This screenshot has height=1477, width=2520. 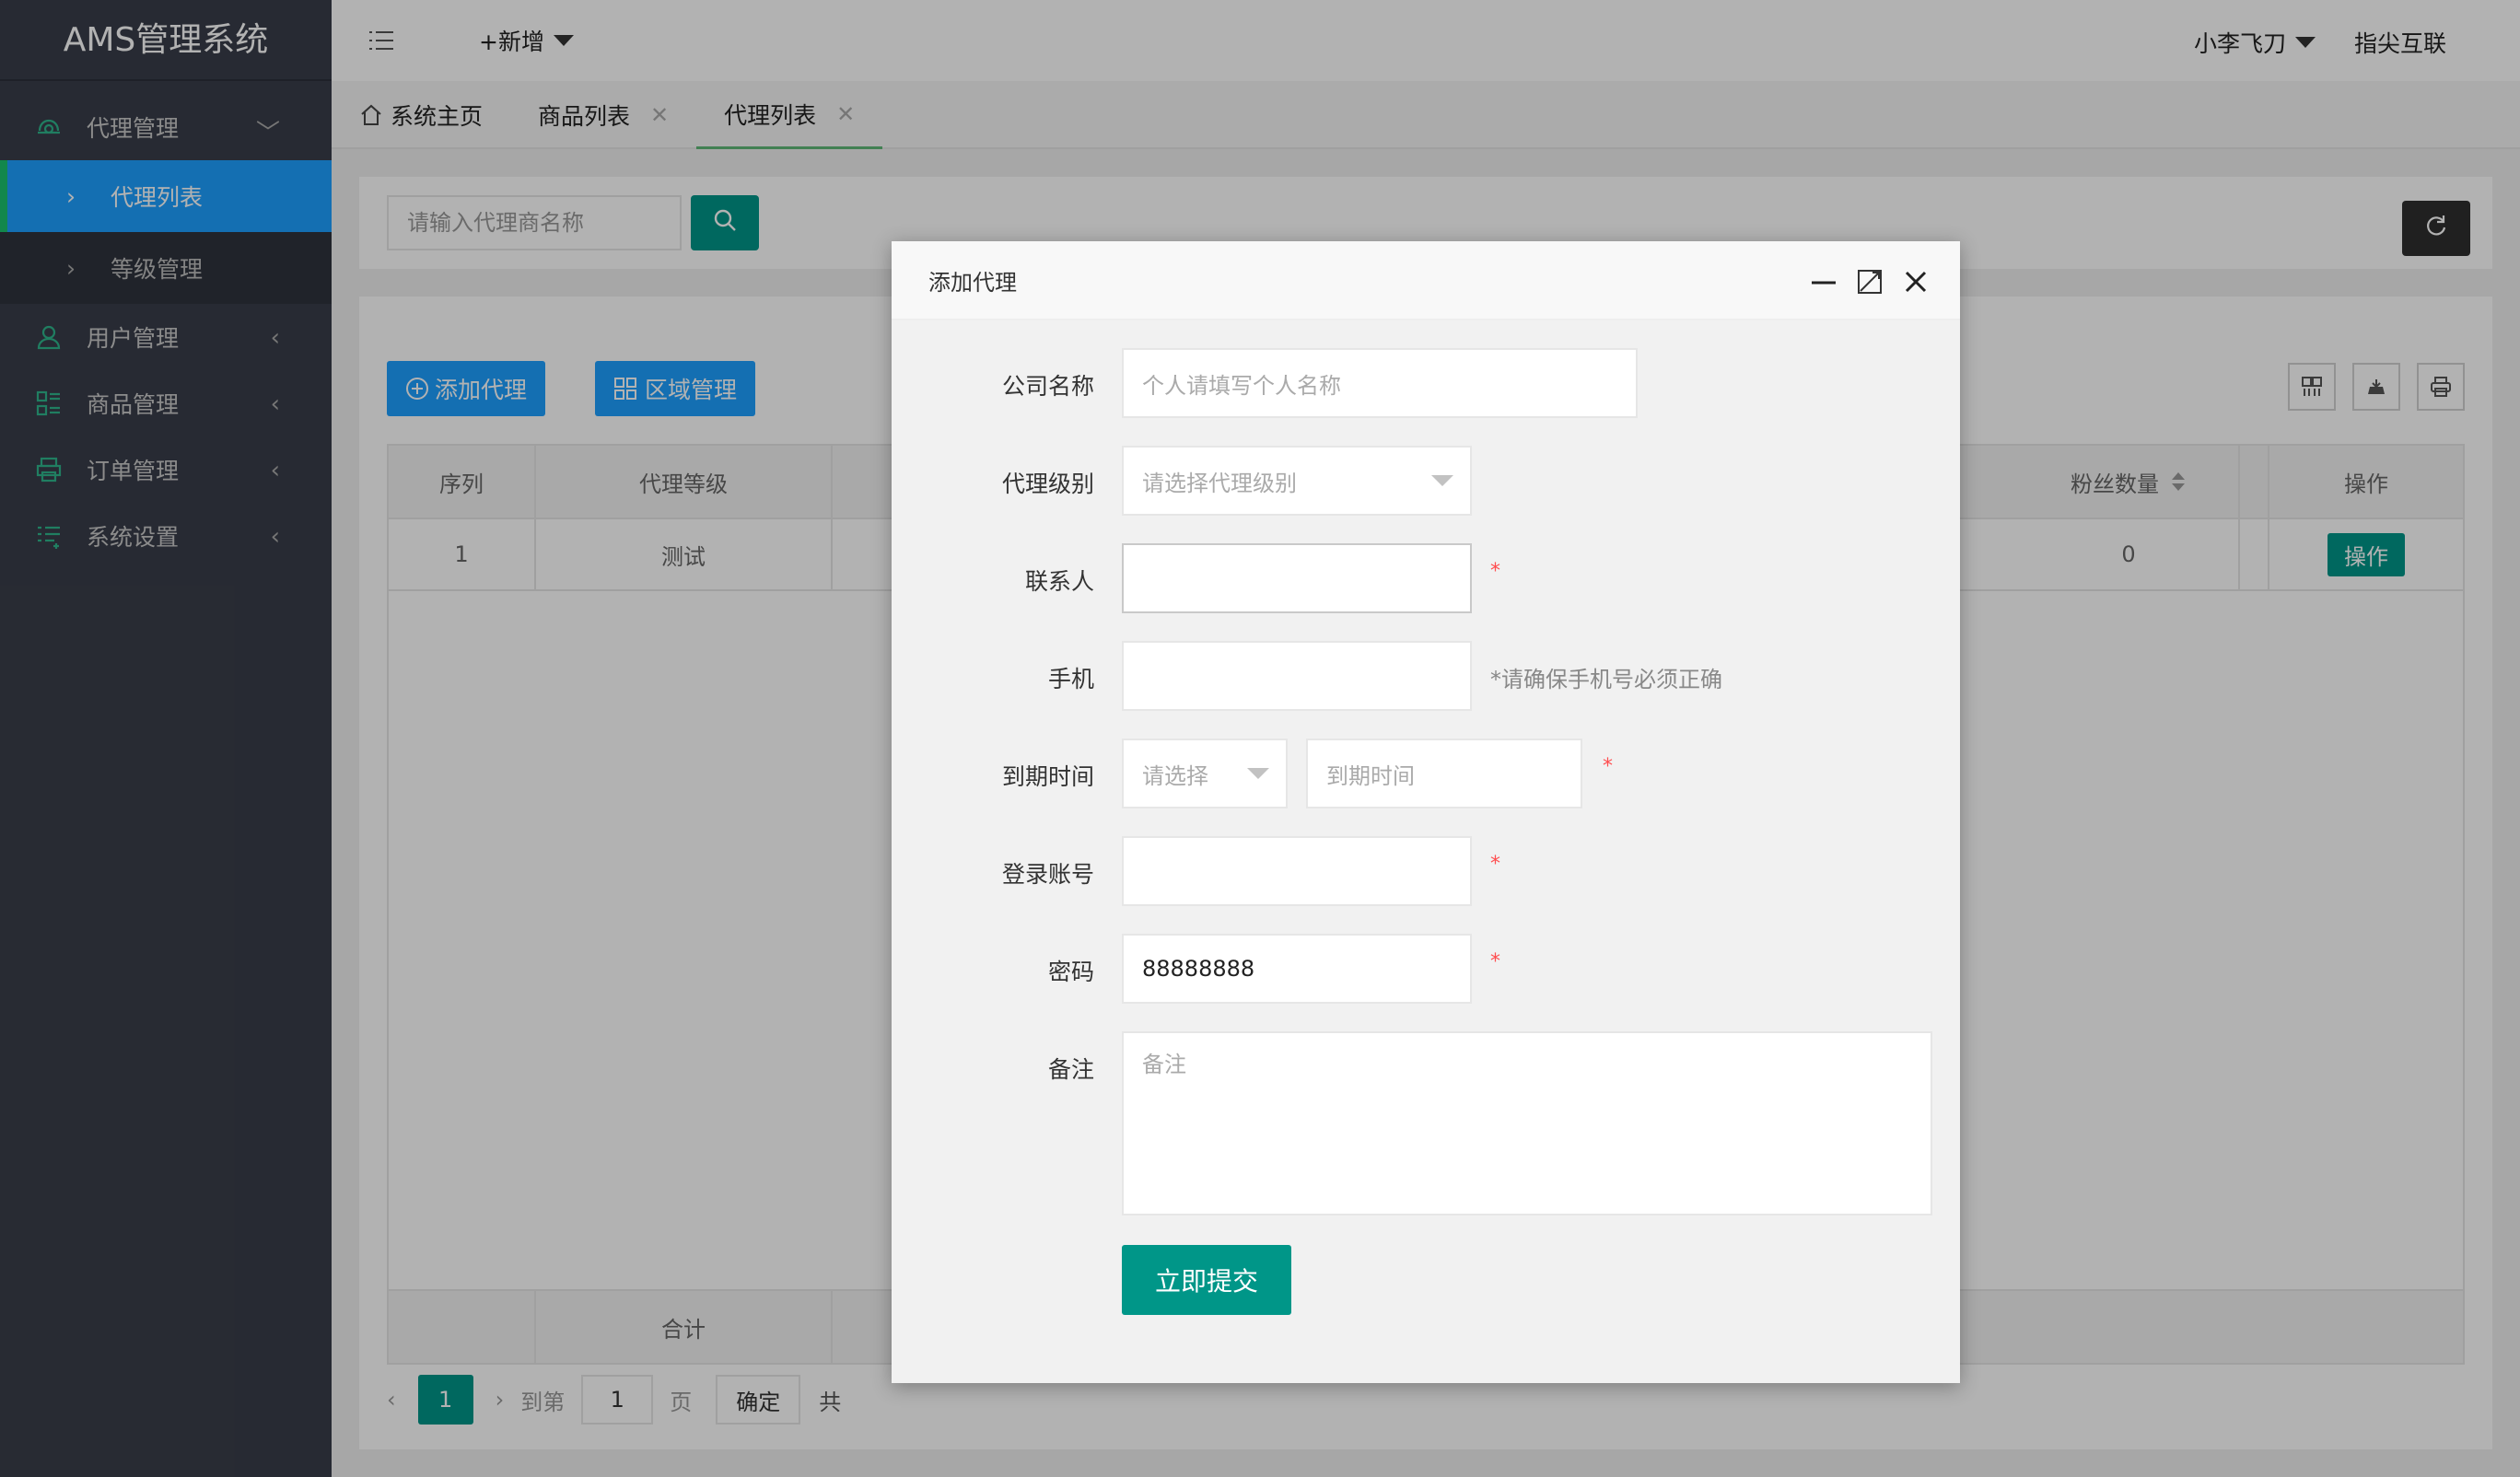 What do you see at coordinates (1916, 282) in the screenshot?
I see `close-icon` at bounding box center [1916, 282].